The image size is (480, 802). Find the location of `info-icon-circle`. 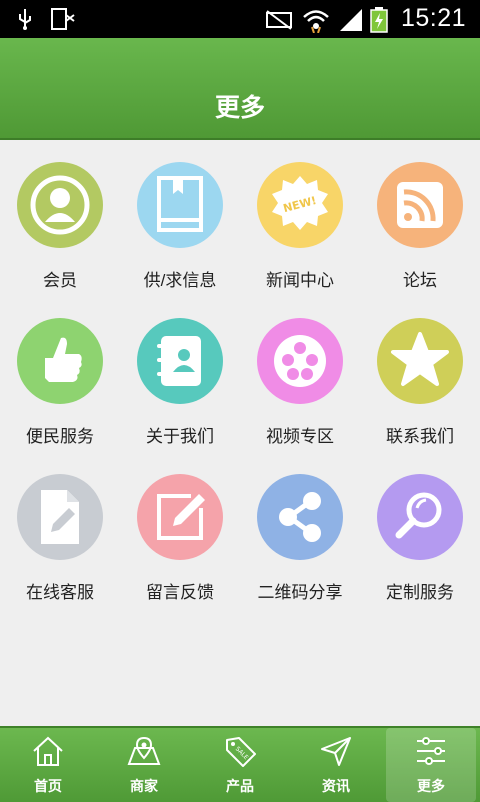

info-icon-circle is located at coordinates (180, 205).